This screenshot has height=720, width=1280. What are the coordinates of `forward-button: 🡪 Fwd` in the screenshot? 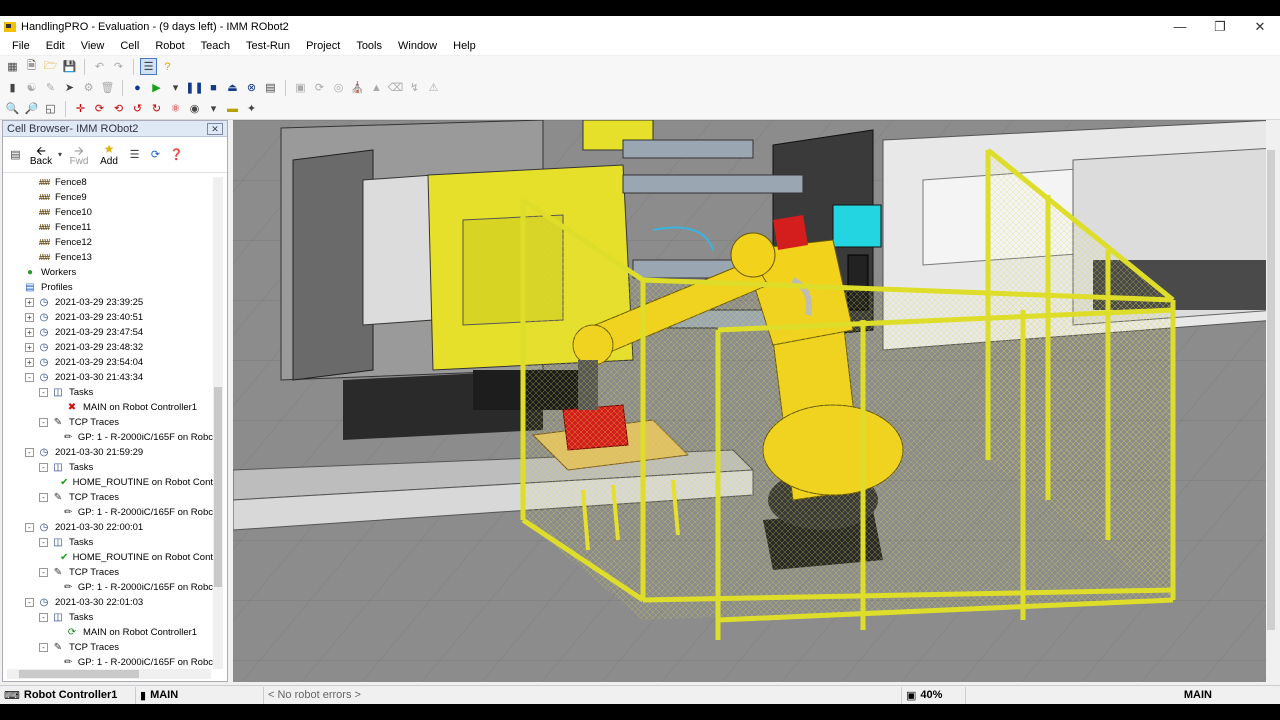 It's located at (79, 154).